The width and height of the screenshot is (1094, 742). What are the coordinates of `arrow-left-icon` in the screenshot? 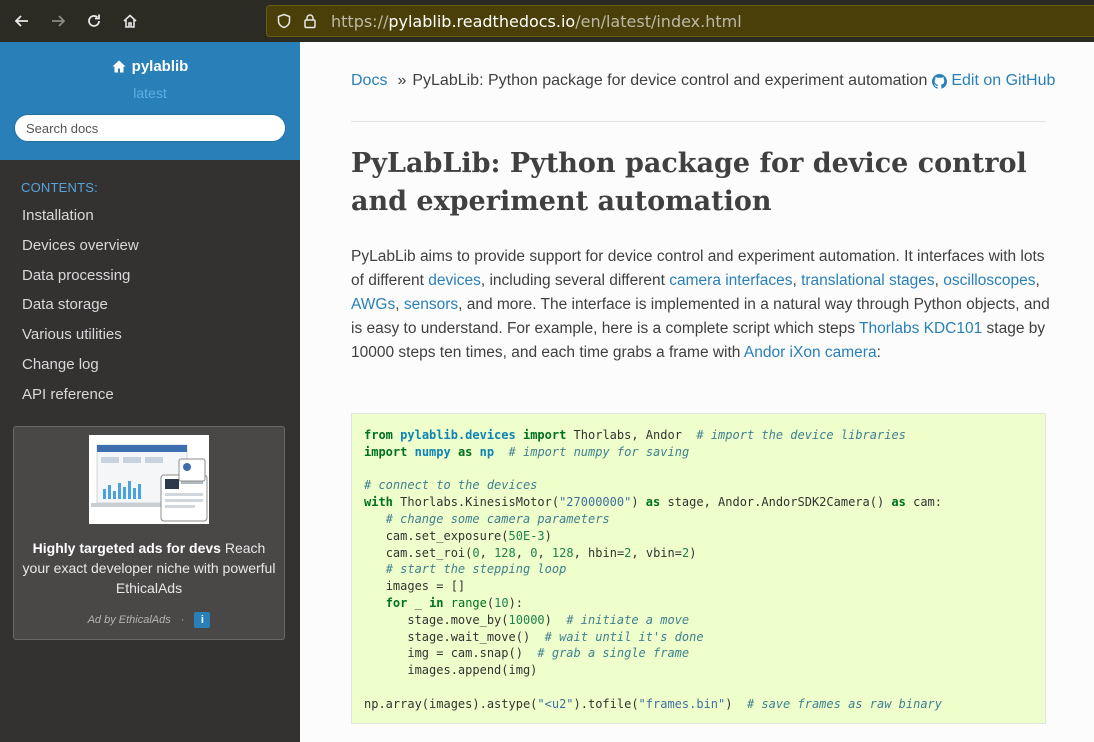 It's located at (21, 21).